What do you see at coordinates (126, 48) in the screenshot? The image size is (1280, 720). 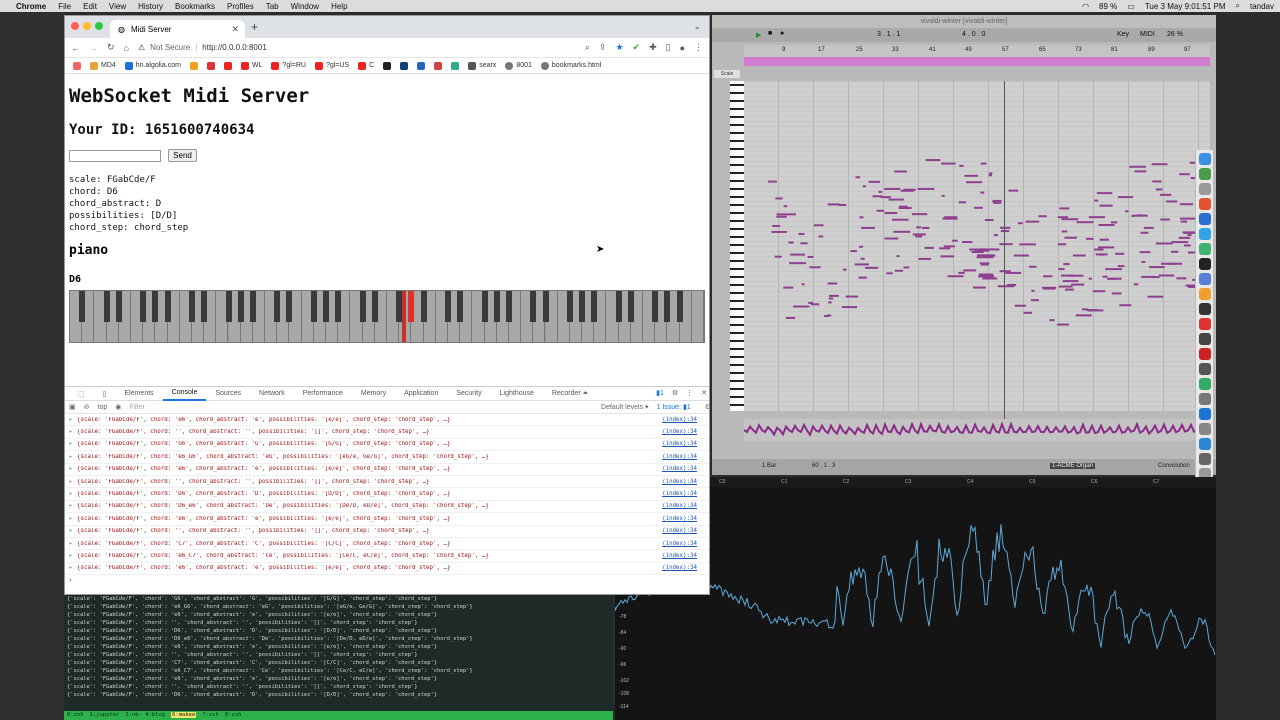 I see `home-icon: ⌂` at bounding box center [126, 48].